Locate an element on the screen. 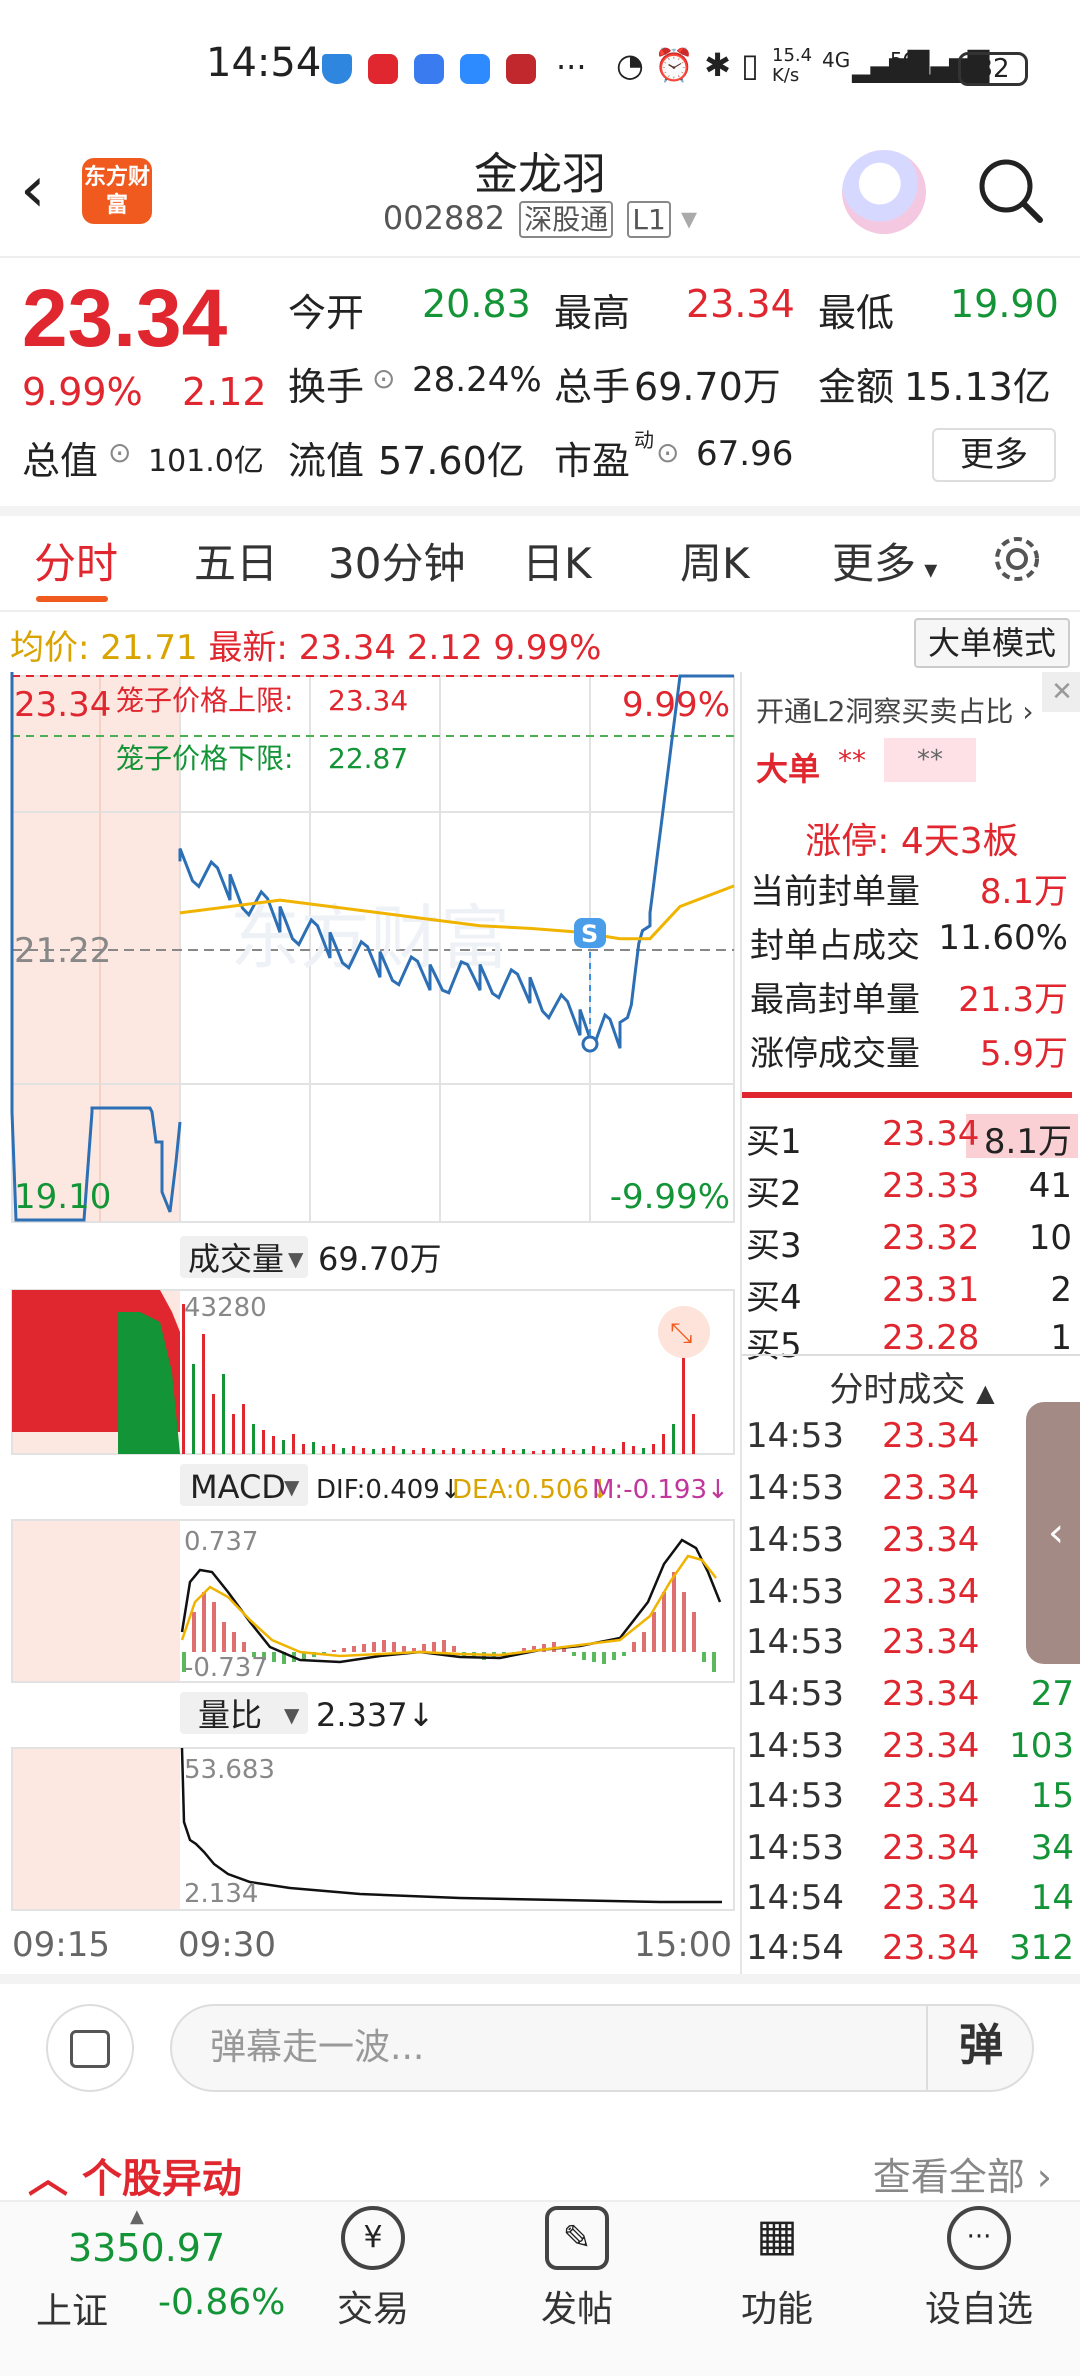 The height and width of the screenshot is (2376, 1080). turnover-label: 换手 is located at coordinates (326, 387).